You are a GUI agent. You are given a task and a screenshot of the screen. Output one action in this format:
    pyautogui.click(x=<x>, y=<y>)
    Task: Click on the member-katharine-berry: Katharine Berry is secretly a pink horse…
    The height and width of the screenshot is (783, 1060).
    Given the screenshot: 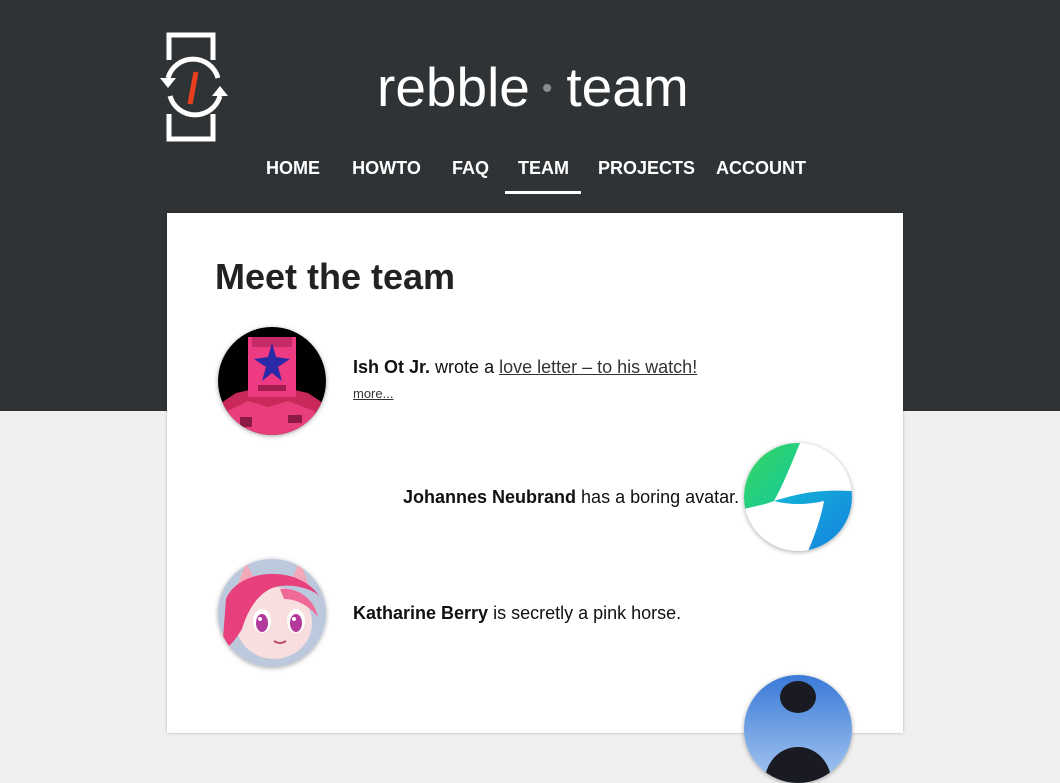 What is the action you would take?
    pyautogui.click(x=517, y=613)
    